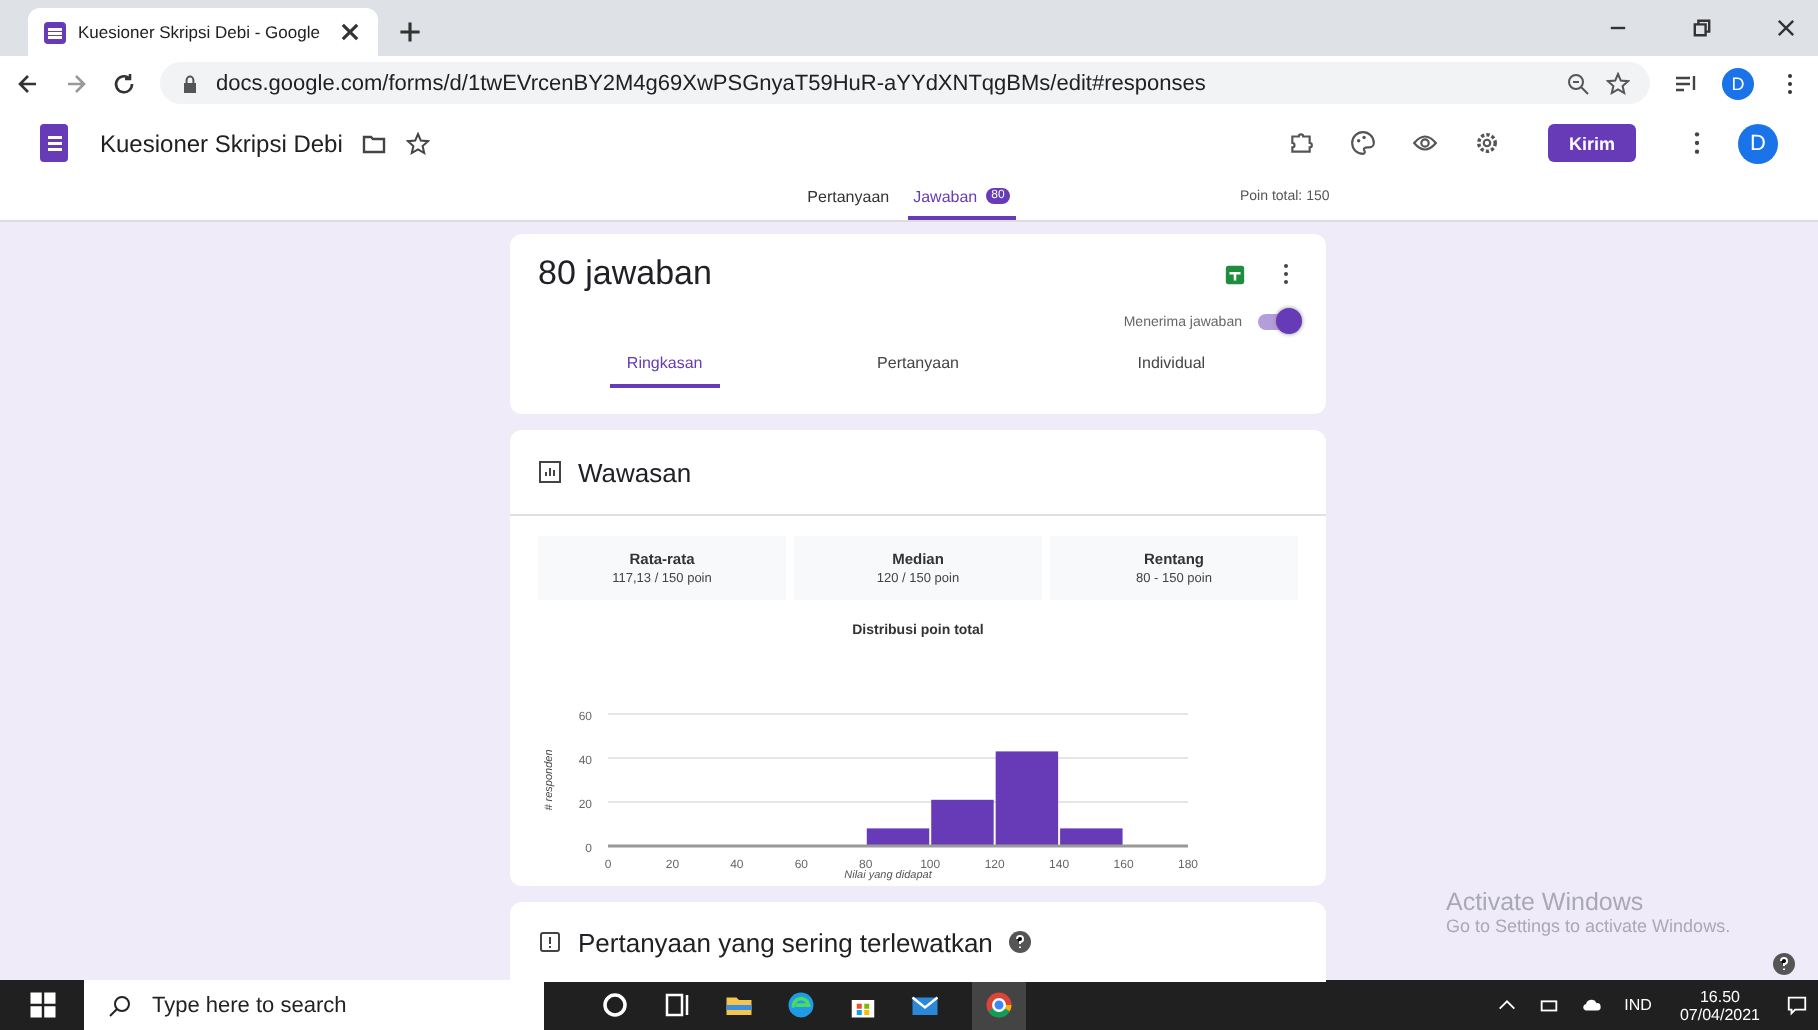 Image resolution: width=1818 pixels, height=1030 pixels. What do you see at coordinates (1301, 143) in the screenshot?
I see `puzzle-icon` at bounding box center [1301, 143].